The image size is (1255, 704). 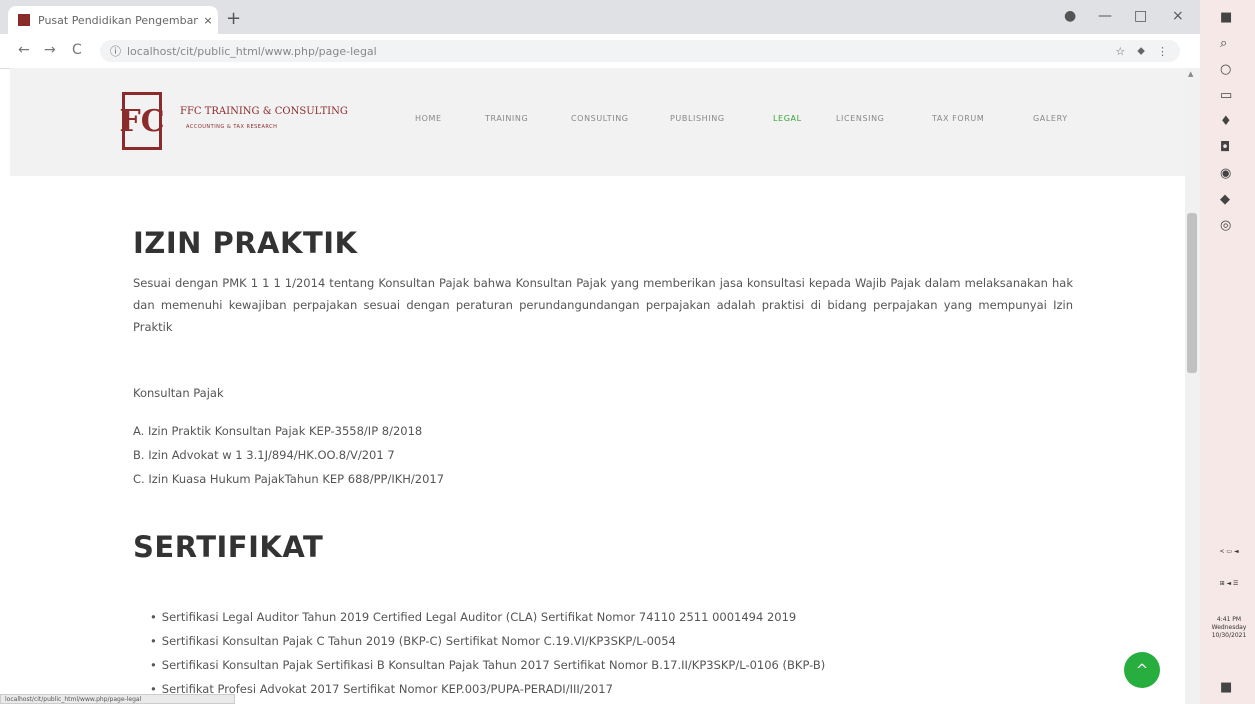 I want to click on clock-date: 10/30/2021, so click(x=1229, y=636).